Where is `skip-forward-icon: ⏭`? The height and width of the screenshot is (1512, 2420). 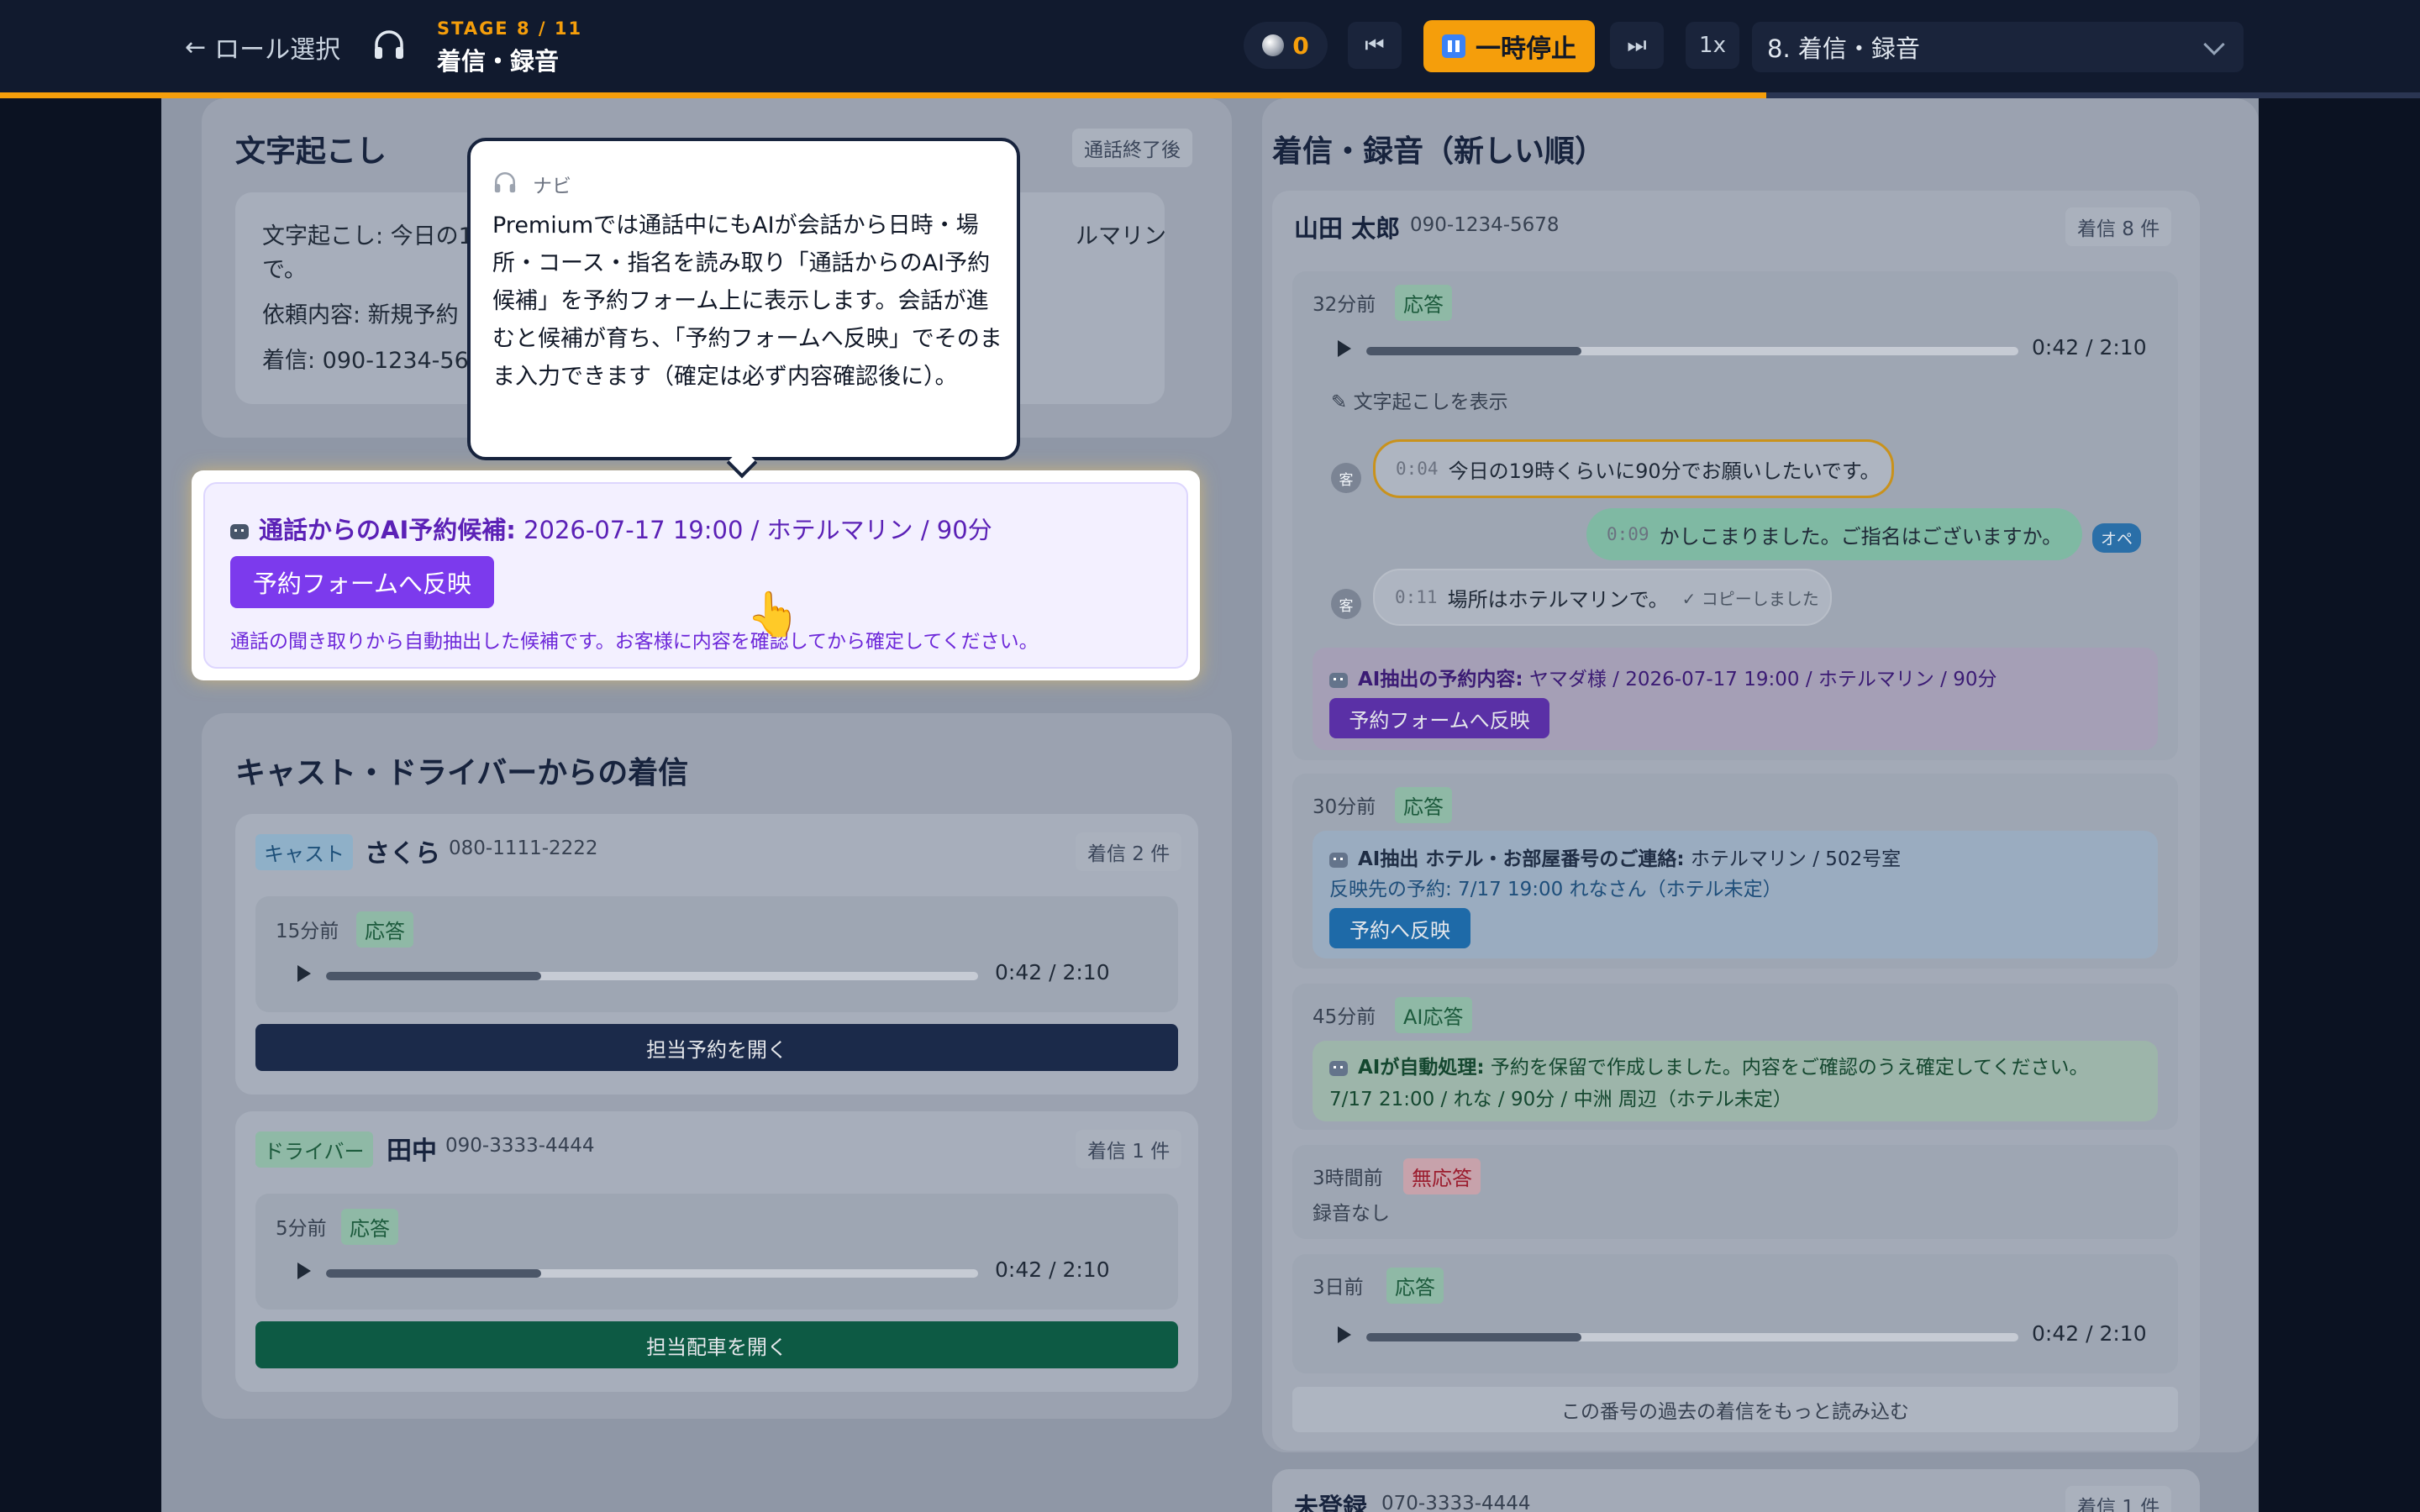 skip-forward-icon: ⏭ is located at coordinates (1637, 45).